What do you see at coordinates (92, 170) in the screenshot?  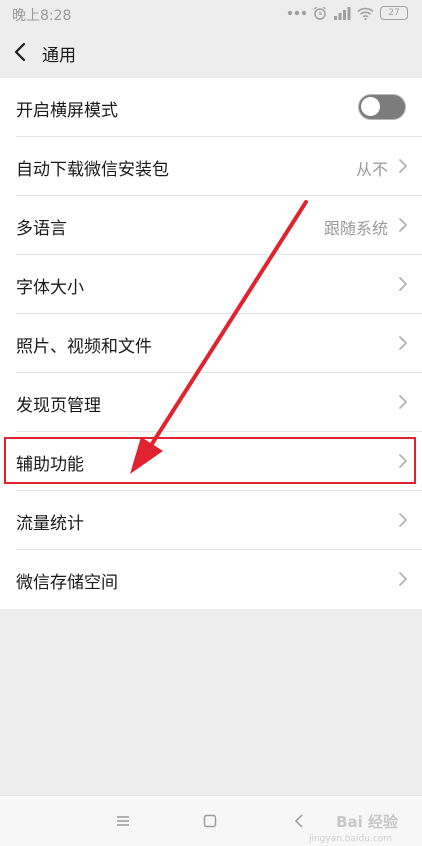 I see `settings-item-label: 自动下载微信安装包` at bounding box center [92, 170].